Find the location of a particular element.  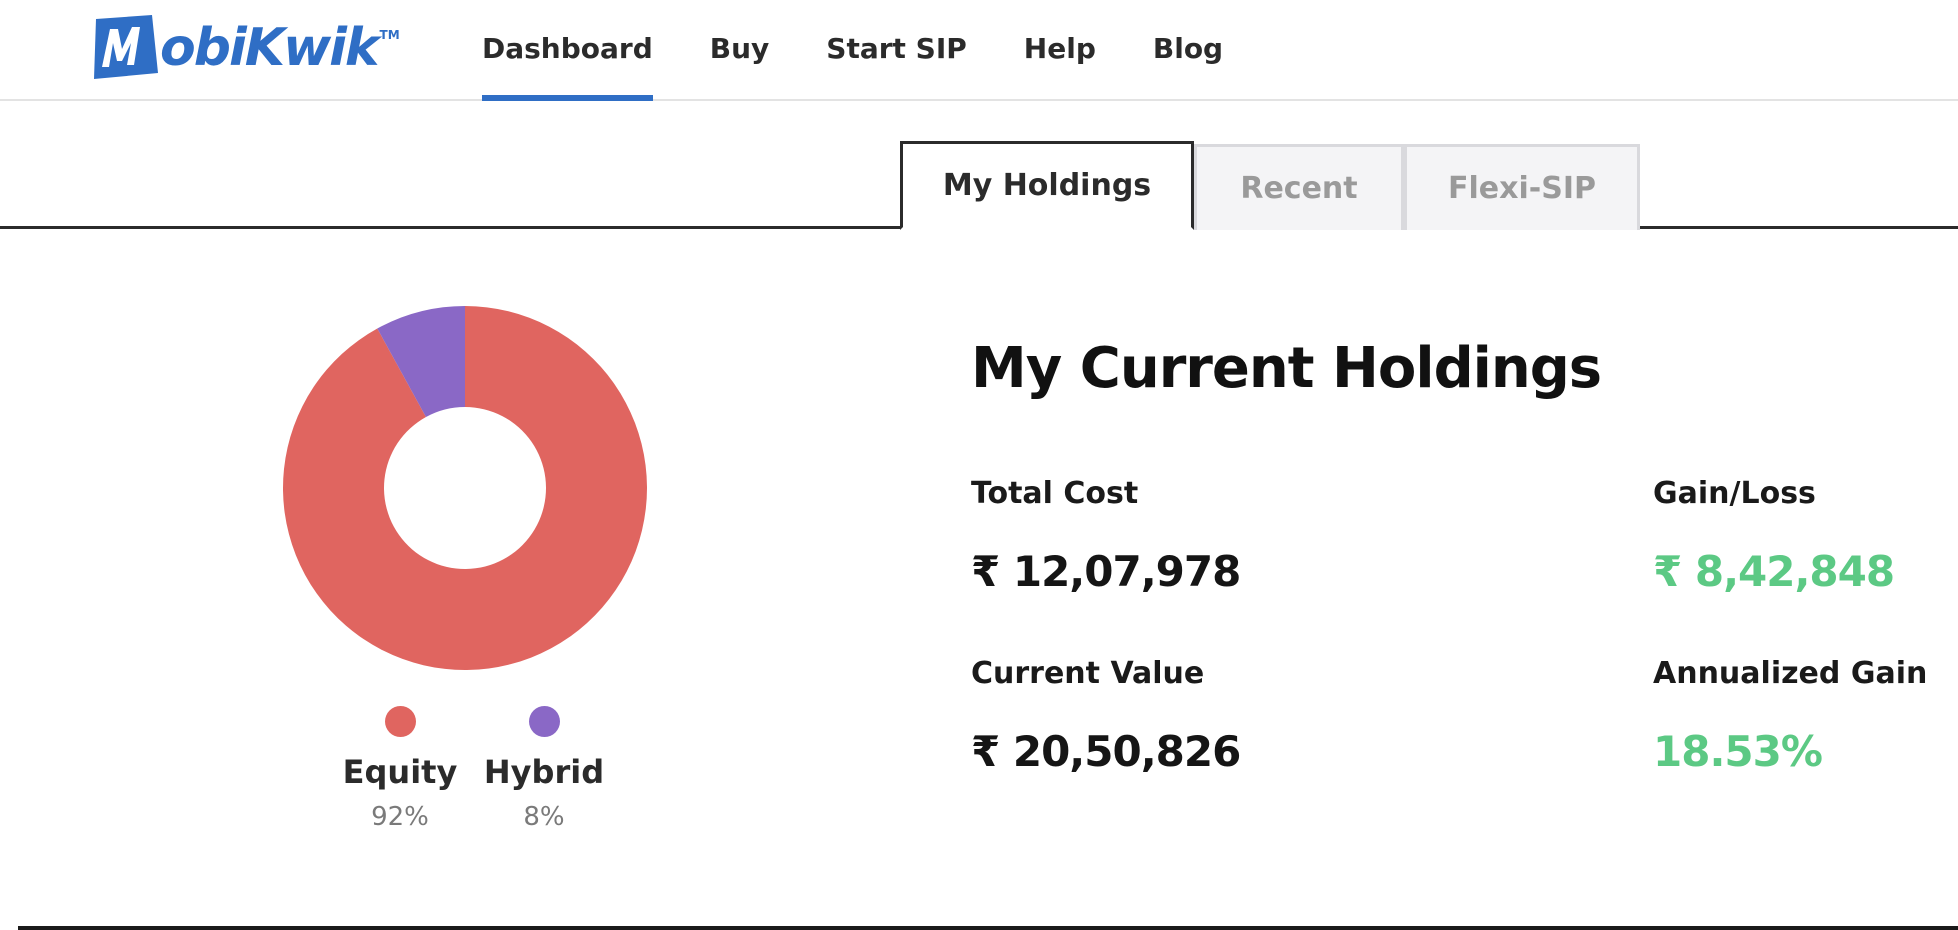

gain-loss-value: ₹ 8,42,848 is located at coordinates (1774, 571).